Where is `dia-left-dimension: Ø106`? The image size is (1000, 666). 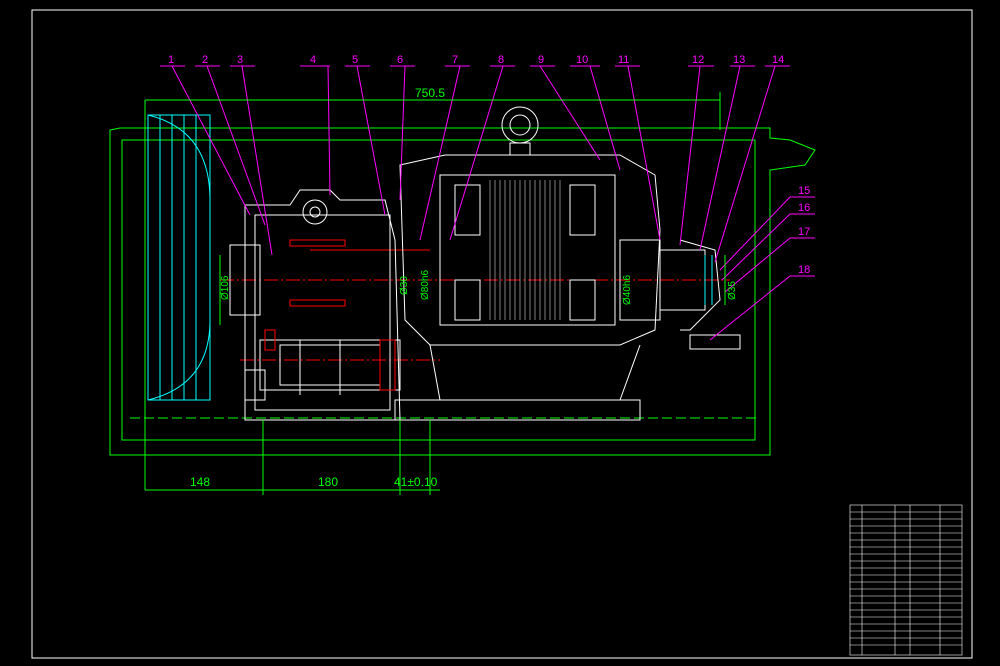
dia-left-dimension: Ø106 is located at coordinates (225, 287).